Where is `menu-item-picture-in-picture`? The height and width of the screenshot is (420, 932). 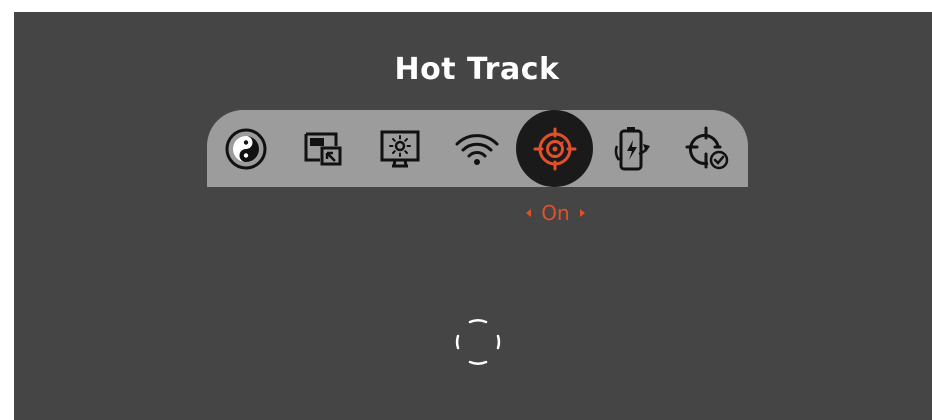
menu-item-picture-in-picture is located at coordinates (322, 148).